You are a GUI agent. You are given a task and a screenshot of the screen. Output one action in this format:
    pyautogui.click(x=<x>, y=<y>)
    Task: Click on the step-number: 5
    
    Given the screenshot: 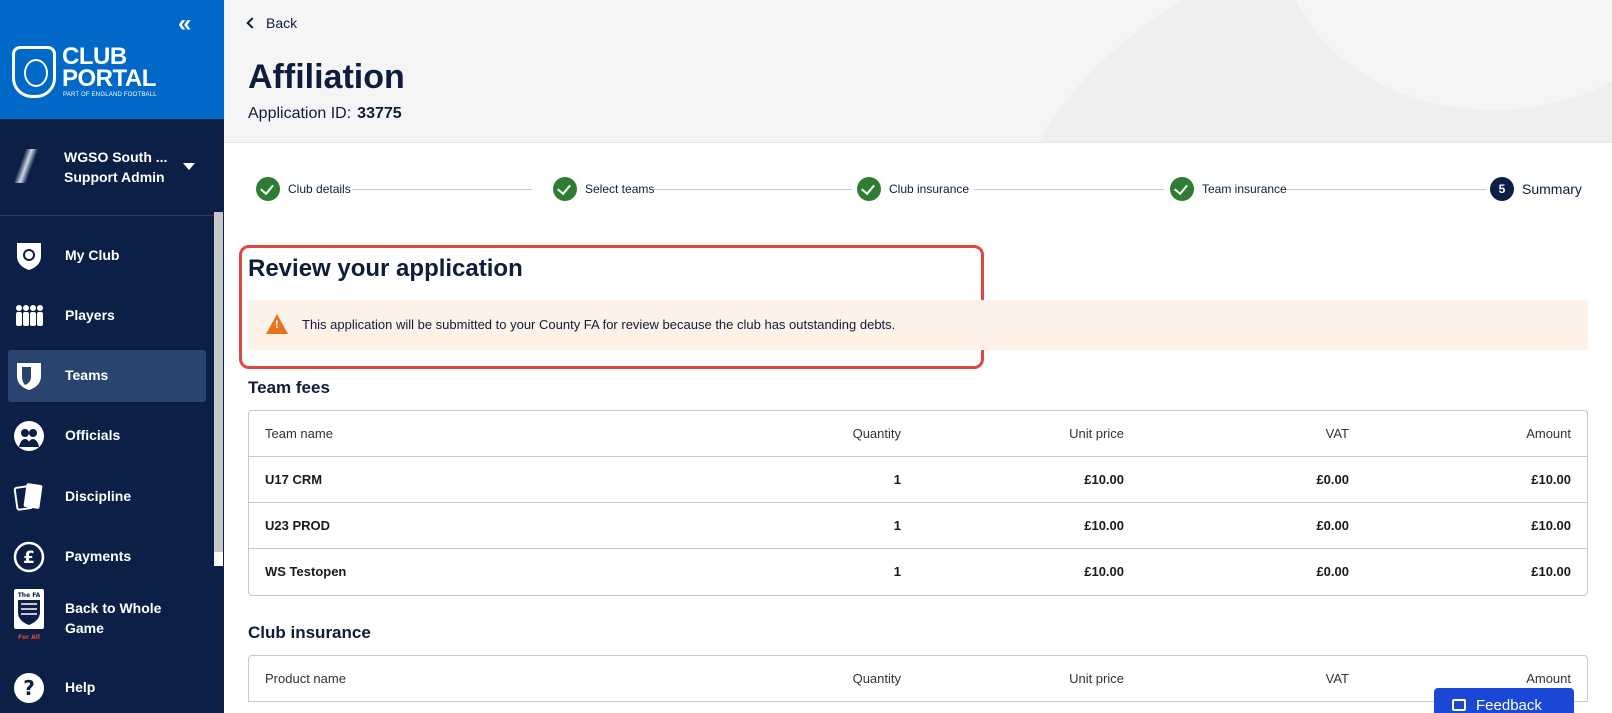 What is the action you would take?
    pyautogui.click(x=1502, y=189)
    